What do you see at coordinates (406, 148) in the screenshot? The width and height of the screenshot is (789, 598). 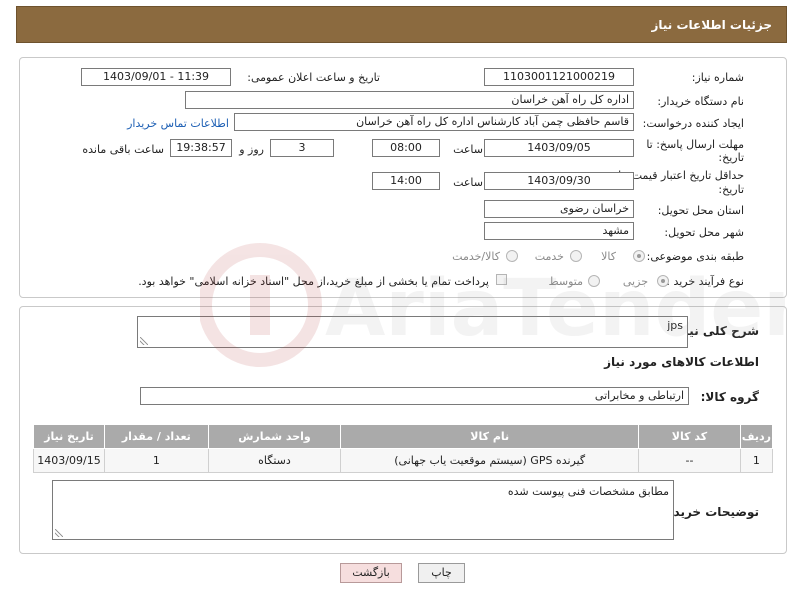 I see `deadline-time-field: 08:00` at bounding box center [406, 148].